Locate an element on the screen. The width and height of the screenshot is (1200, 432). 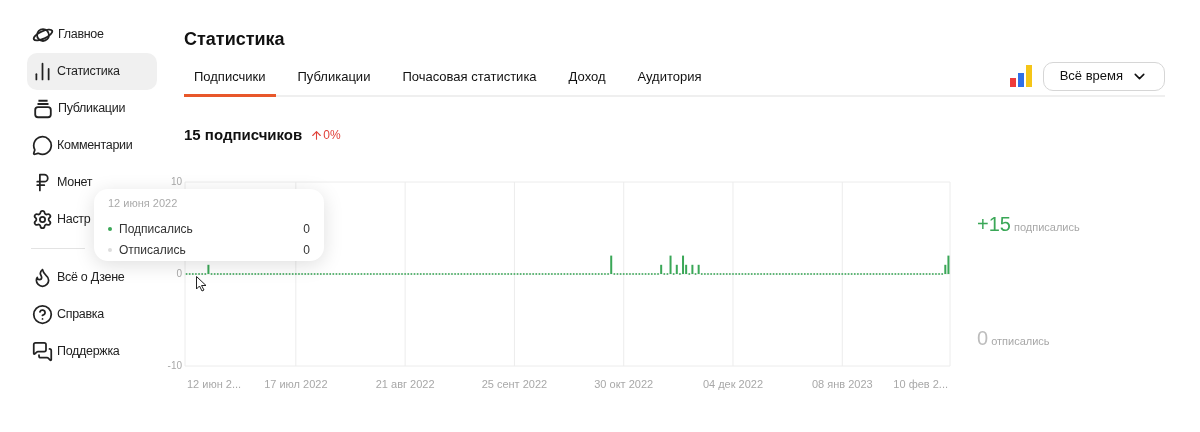
change-percent: 0% is located at coordinates (332, 135).